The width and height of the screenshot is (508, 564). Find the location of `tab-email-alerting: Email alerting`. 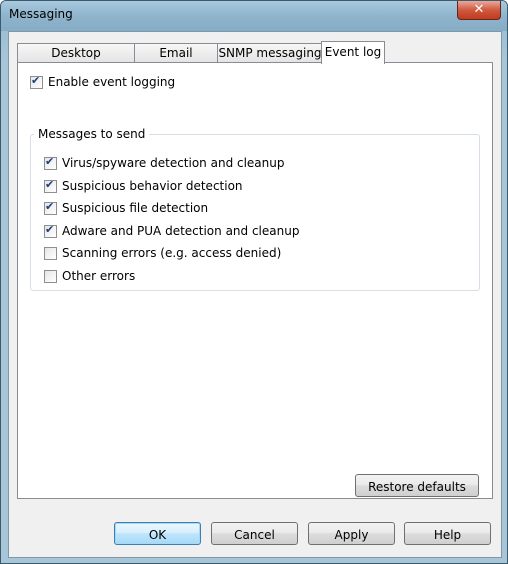

tab-email-alerting: Email alerting is located at coordinates (176, 61).